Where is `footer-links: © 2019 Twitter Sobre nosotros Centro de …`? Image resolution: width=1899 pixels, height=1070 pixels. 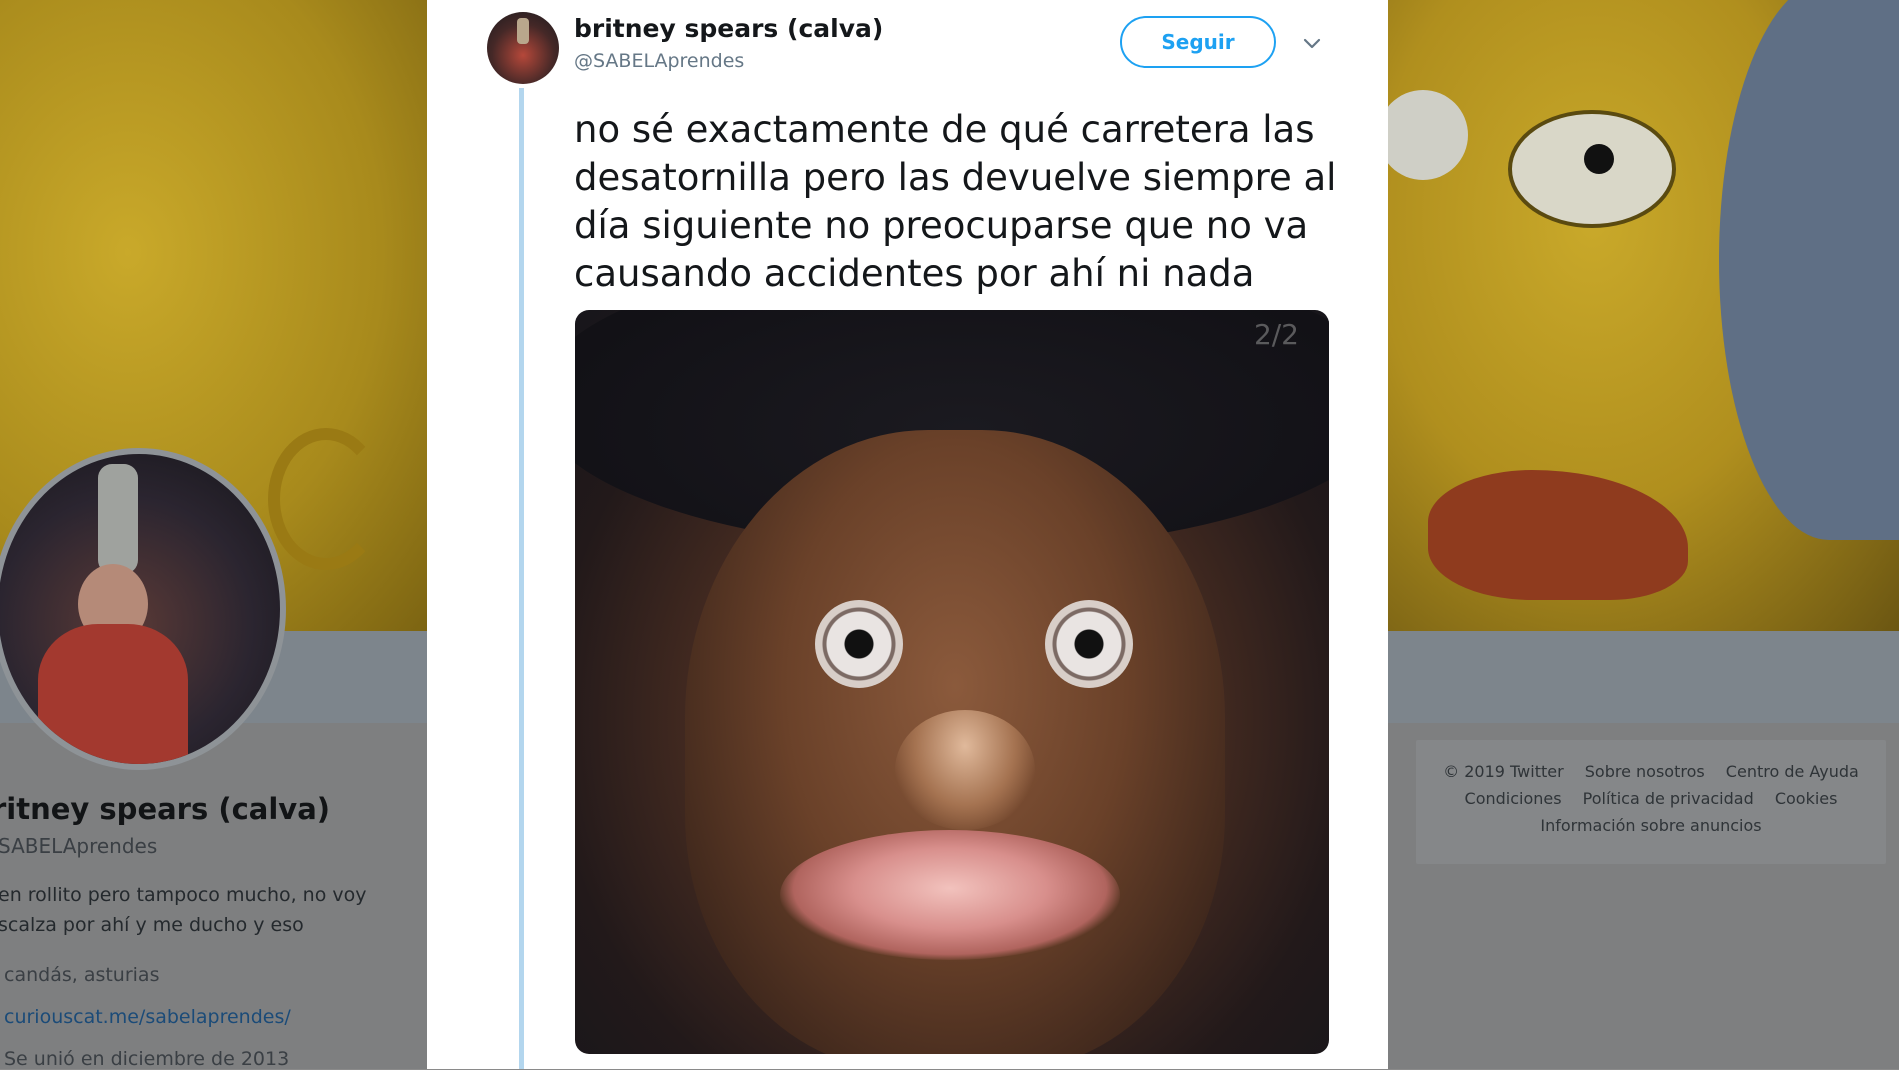
footer-links: © 2019 Twitter Sobre nosotros Centro de … is located at coordinates (1651, 802).